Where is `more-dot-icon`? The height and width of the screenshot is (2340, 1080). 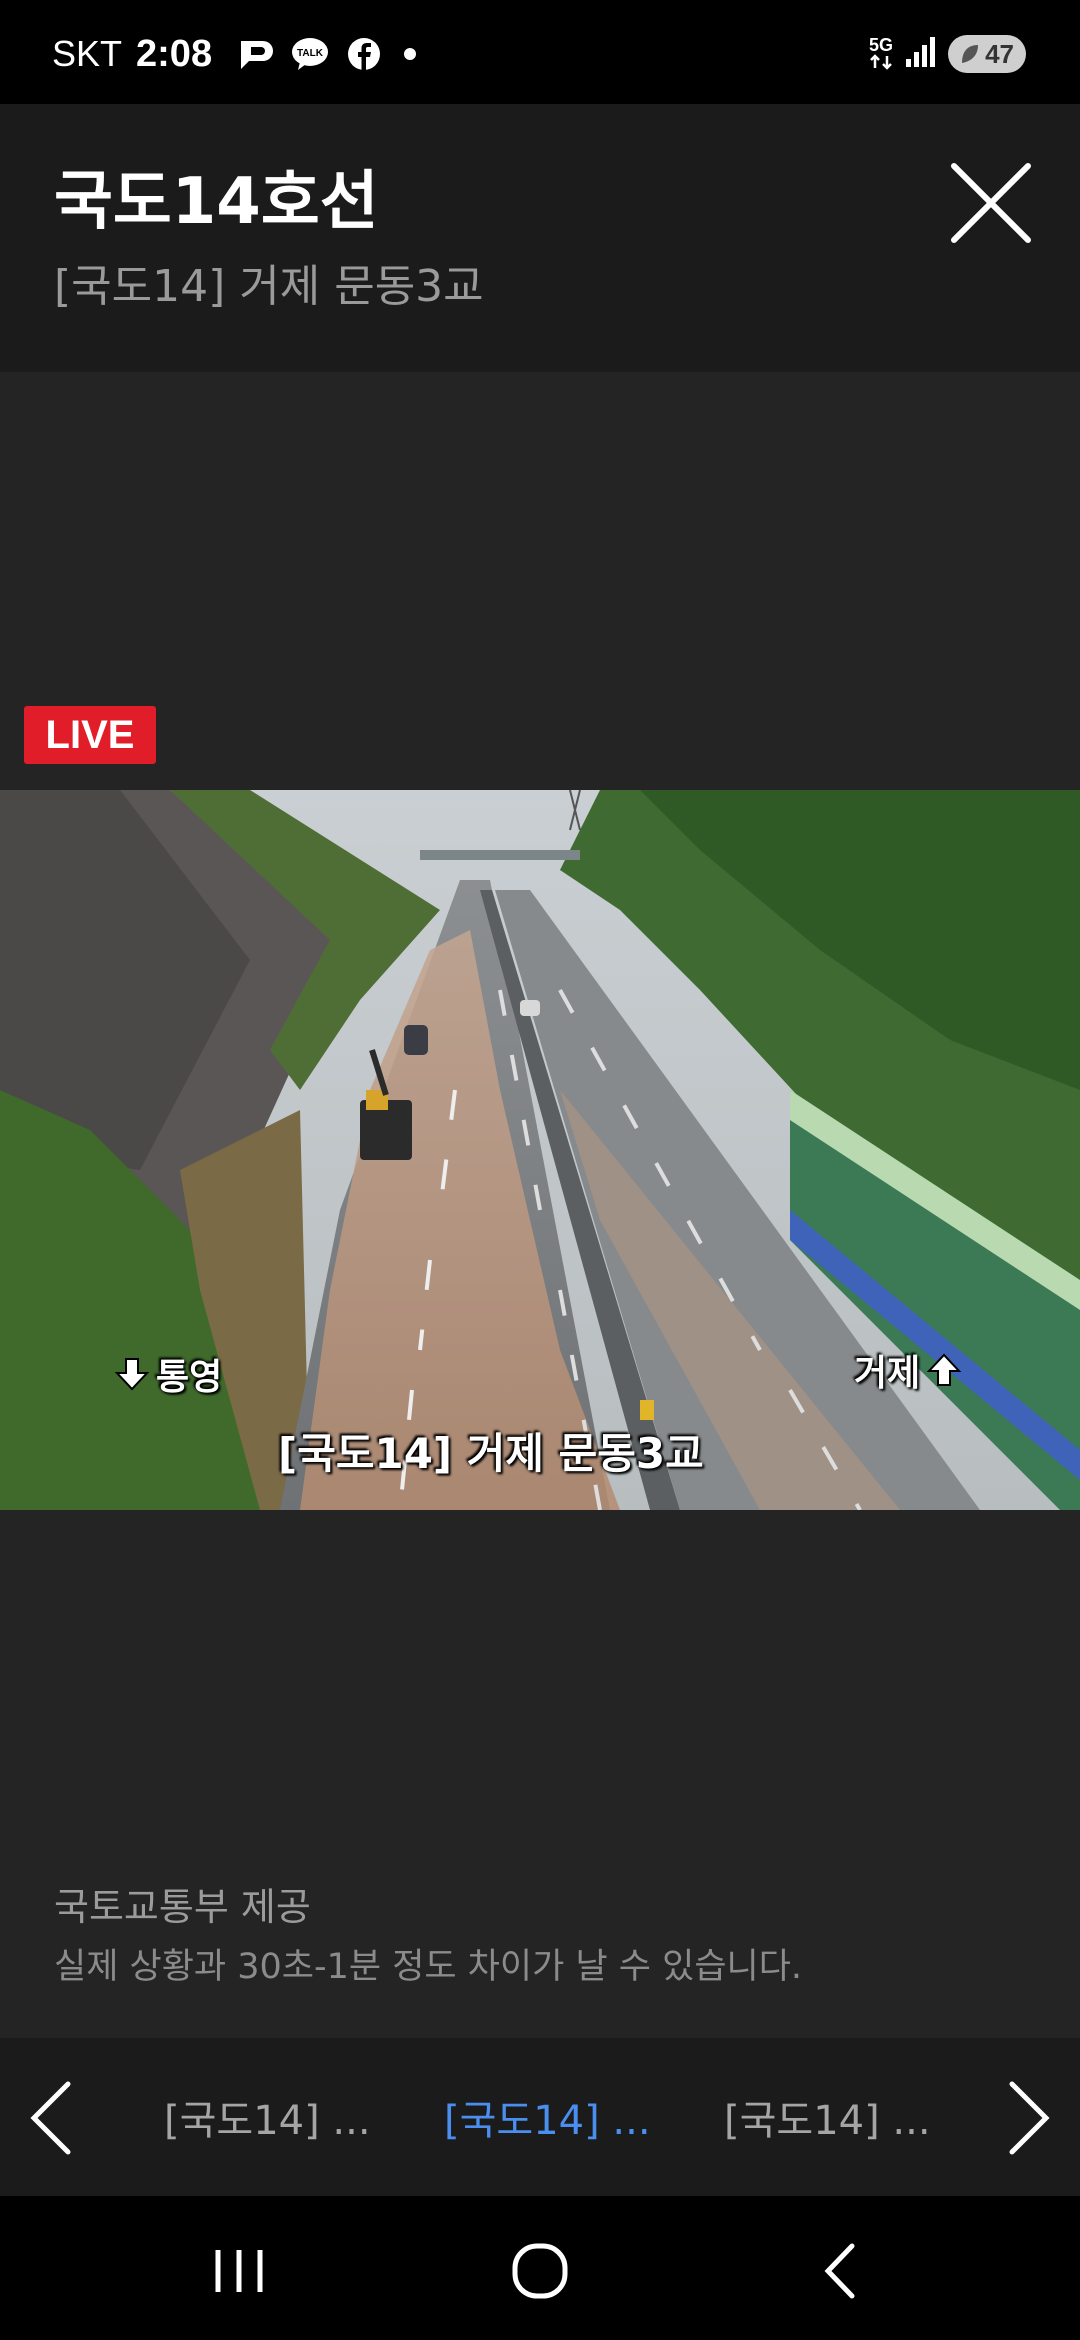
more-dot-icon is located at coordinates (410, 54).